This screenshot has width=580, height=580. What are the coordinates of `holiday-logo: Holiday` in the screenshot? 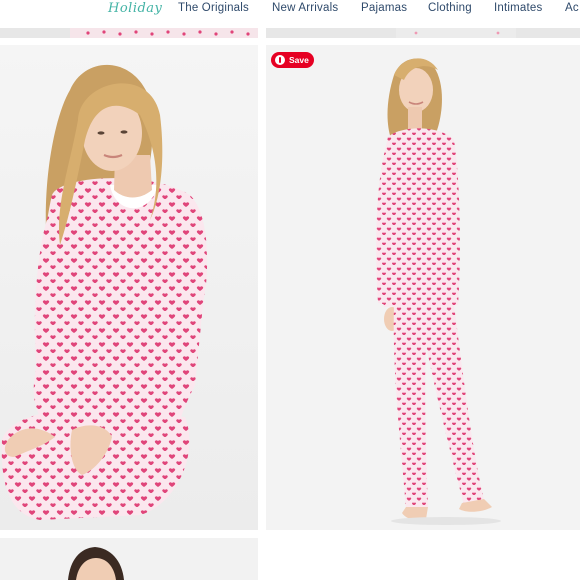 It's located at (135, 8).